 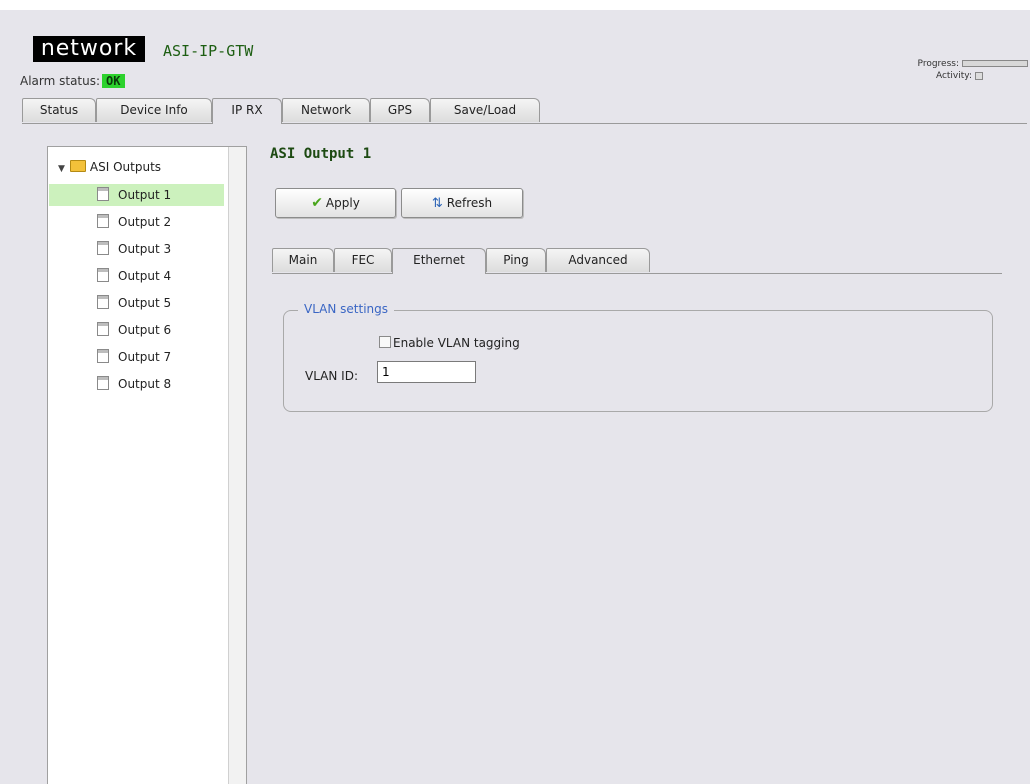 What do you see at coordinates (125, 167) in the screenshot?
I see `tree-root-label: ASI Outputs` at bounding box center [125, 167].